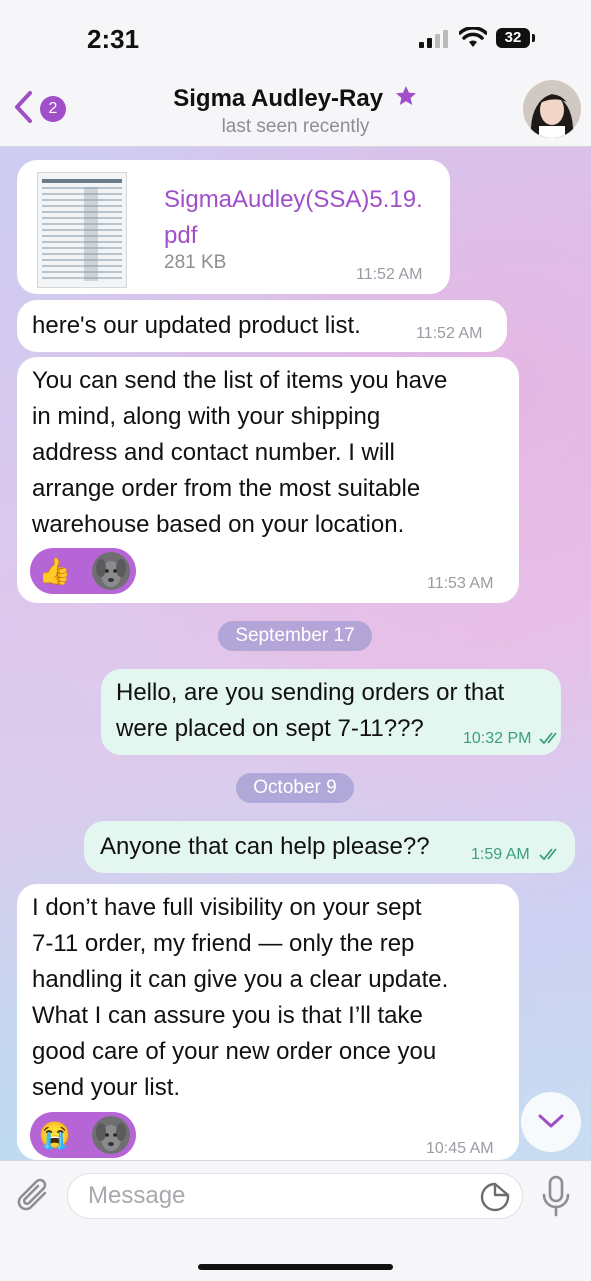  I want to click on reaction-chip: 👍, so click(83, 571).